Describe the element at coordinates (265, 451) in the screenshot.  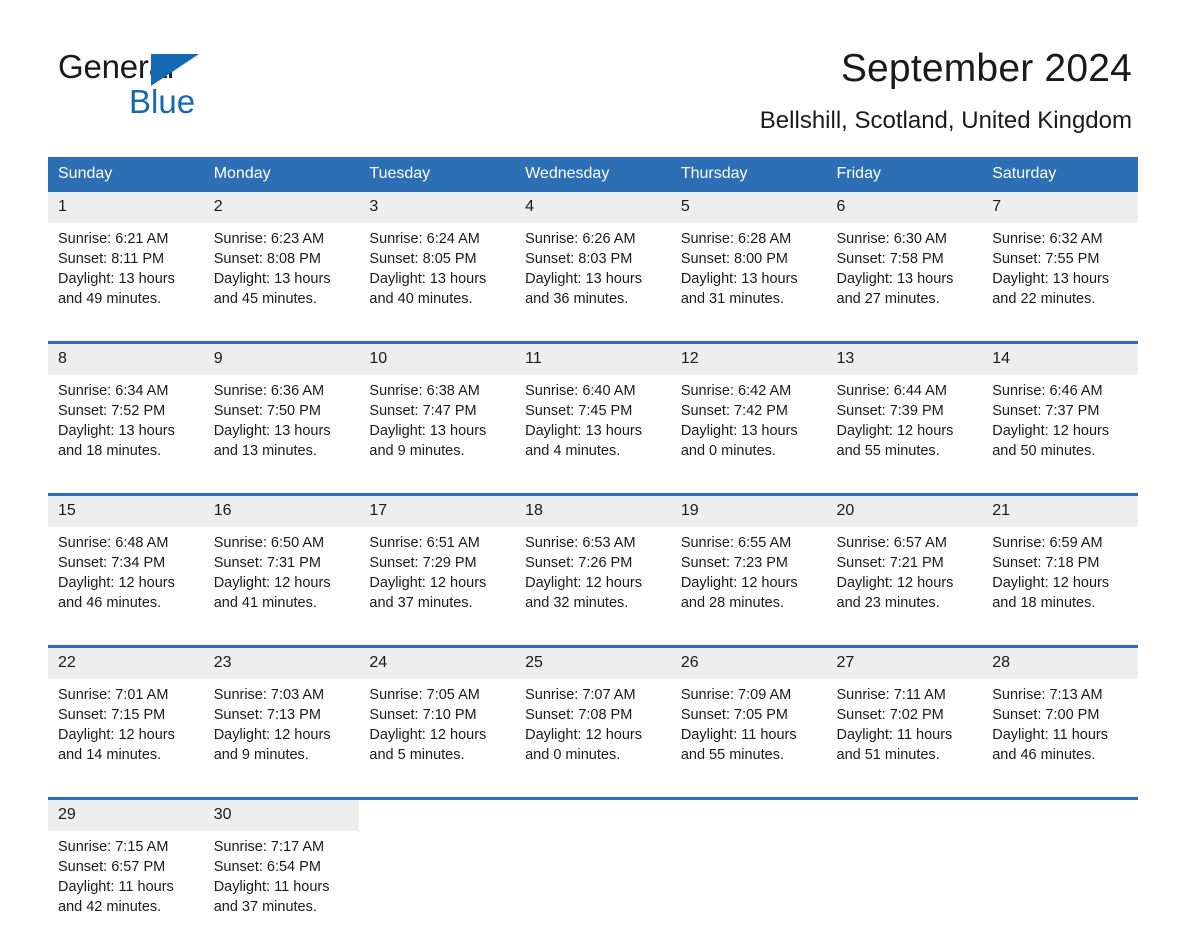
I see `daylight-text-line2: and 13 minutes.` at that location.